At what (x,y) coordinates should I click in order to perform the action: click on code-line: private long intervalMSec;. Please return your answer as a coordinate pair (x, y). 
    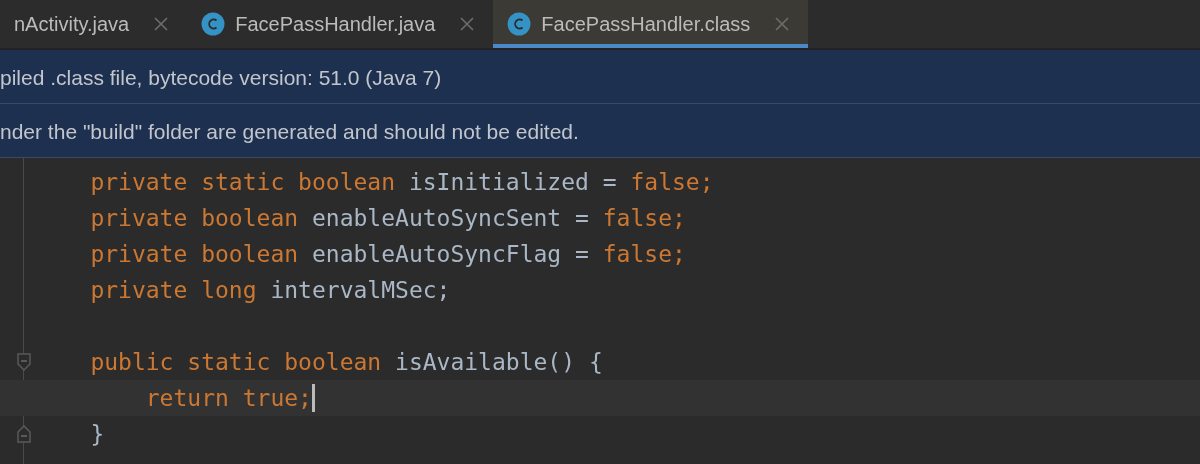
    Looking at the image, I should click on (270, 290).